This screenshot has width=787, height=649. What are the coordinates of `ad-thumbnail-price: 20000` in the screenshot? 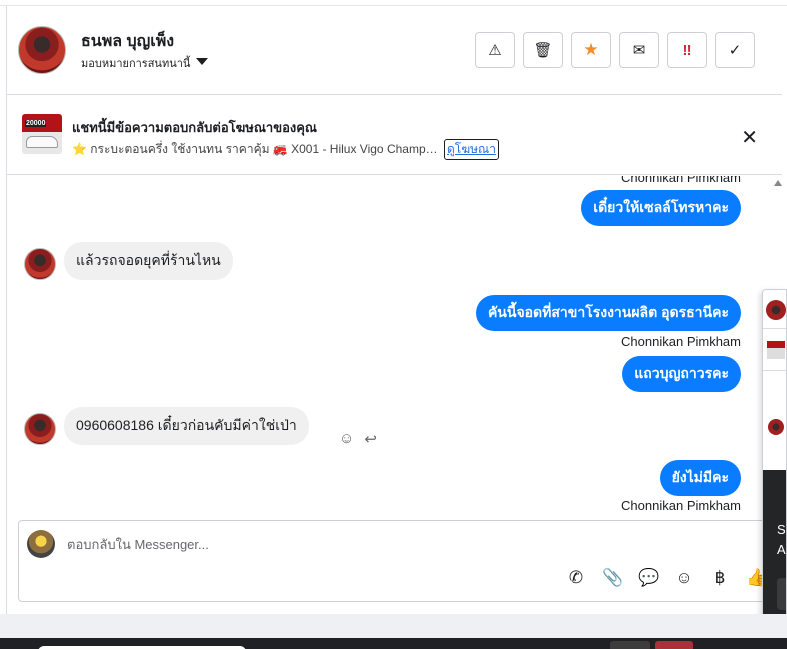 It's located at (36, 123).